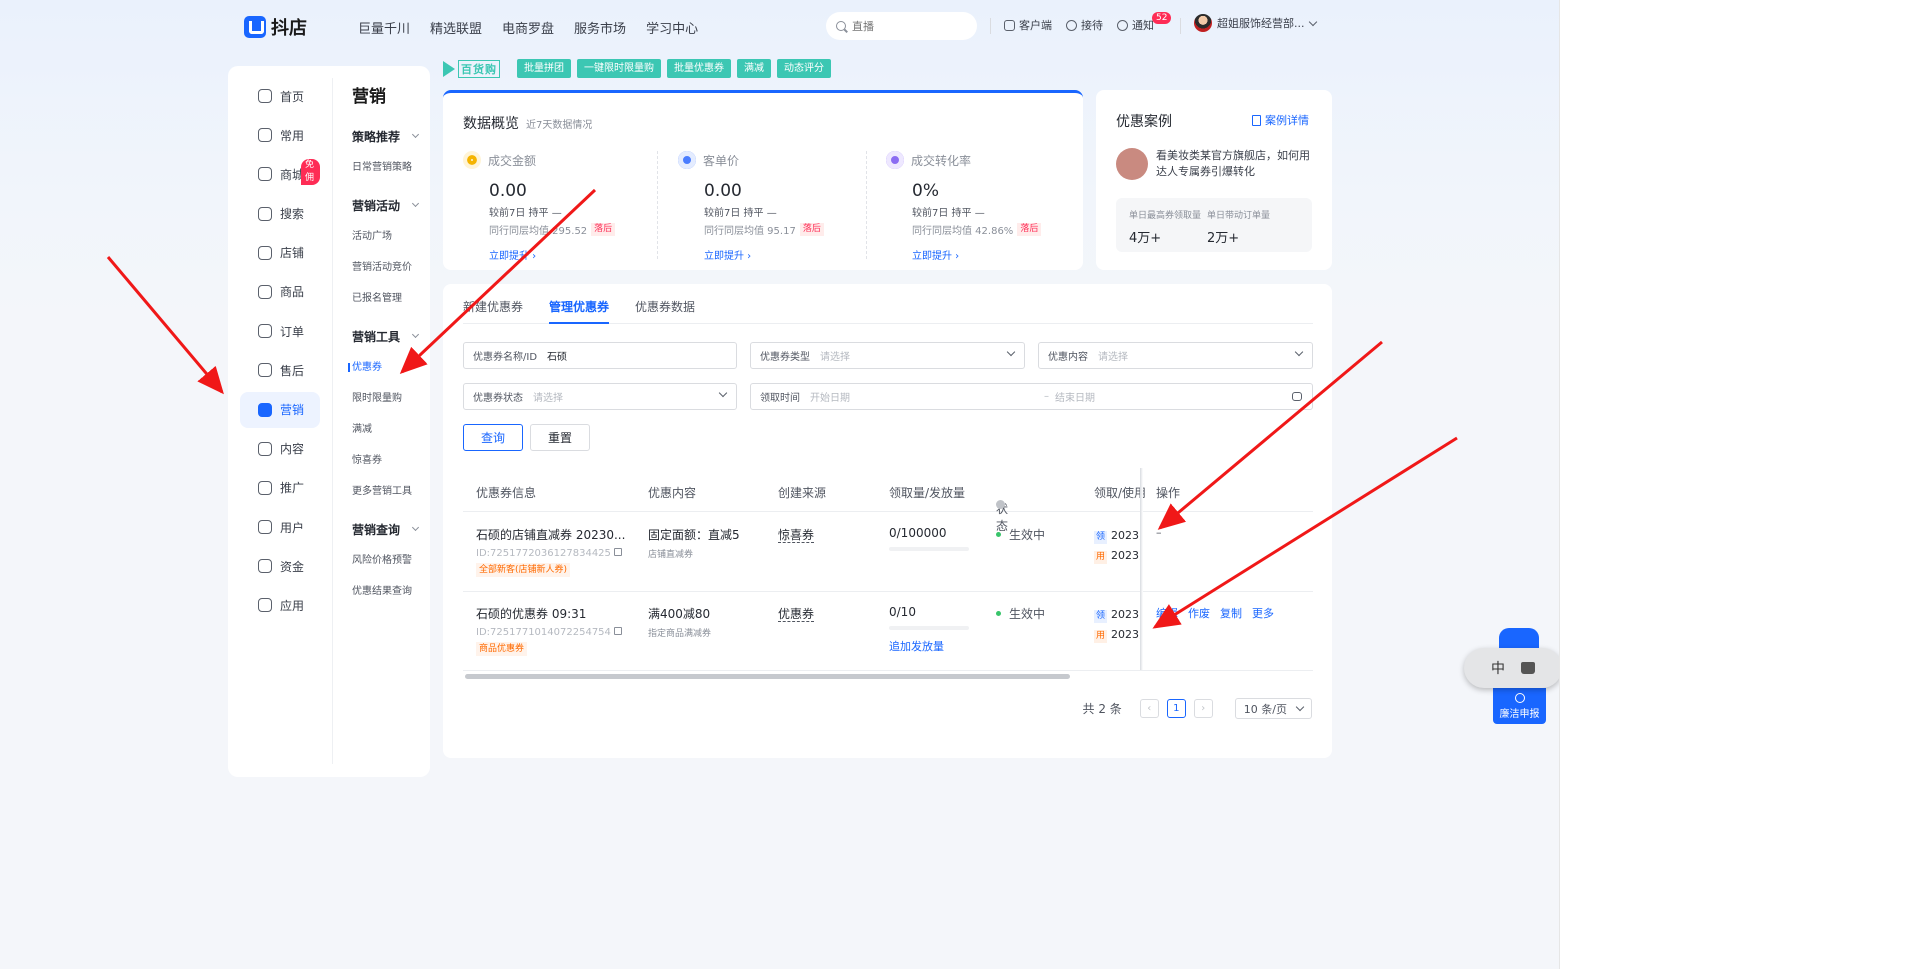  What do you see at coordinates (528, 27) in the screenshot?
I see `nav-link-compass: 电商罗盘` at bounding box center [528, 27].